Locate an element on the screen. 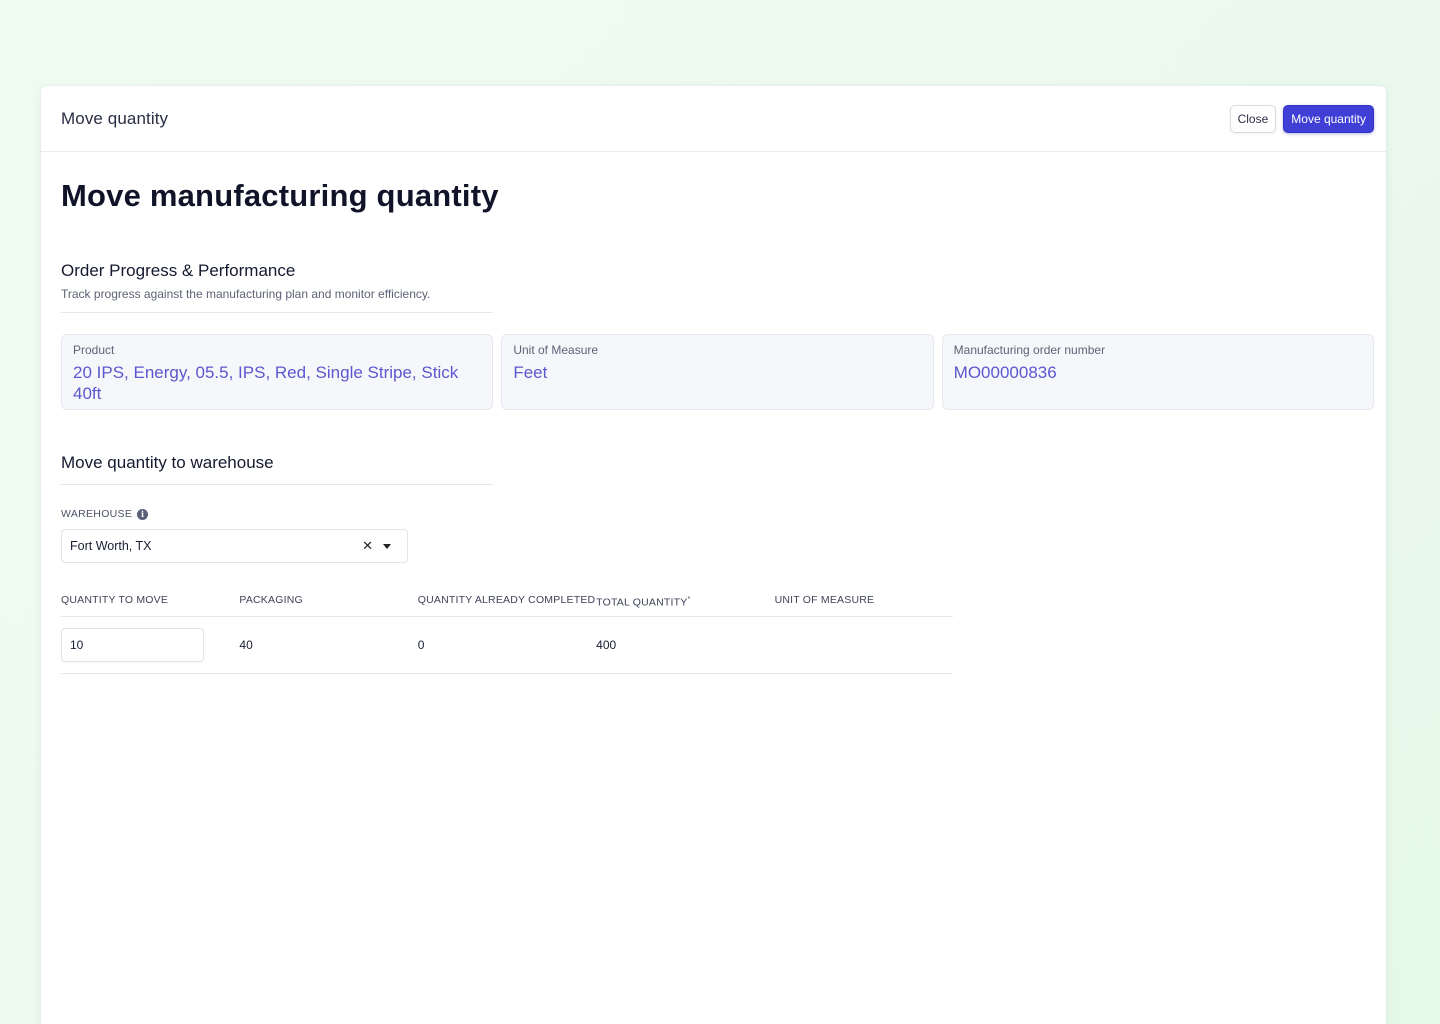  dialog-title: Move quantity is located at coordinates (115, 118).